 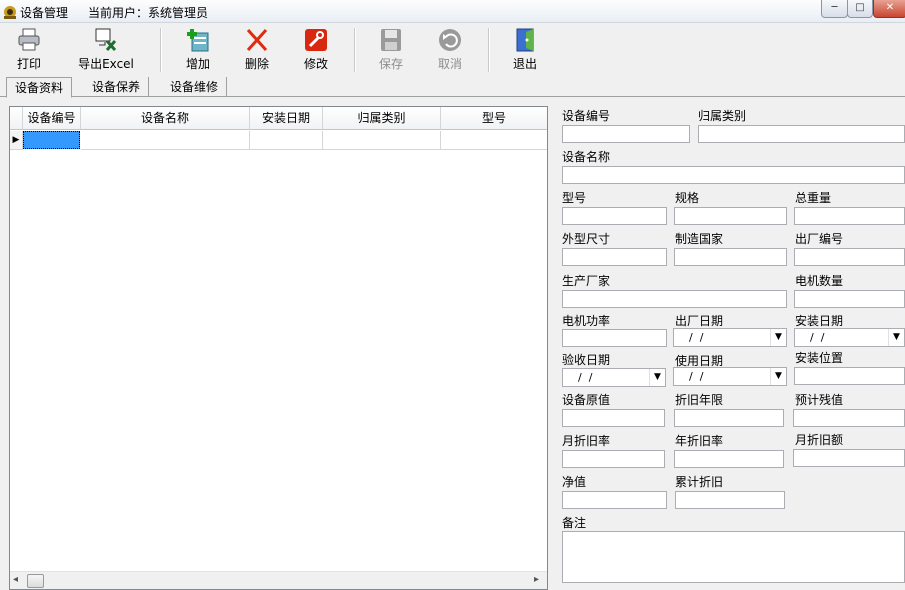 What do you see at coordinates (722, 116) in the screenshot?
I see `label-category: 归属类别` at bounding box center [722, 116].